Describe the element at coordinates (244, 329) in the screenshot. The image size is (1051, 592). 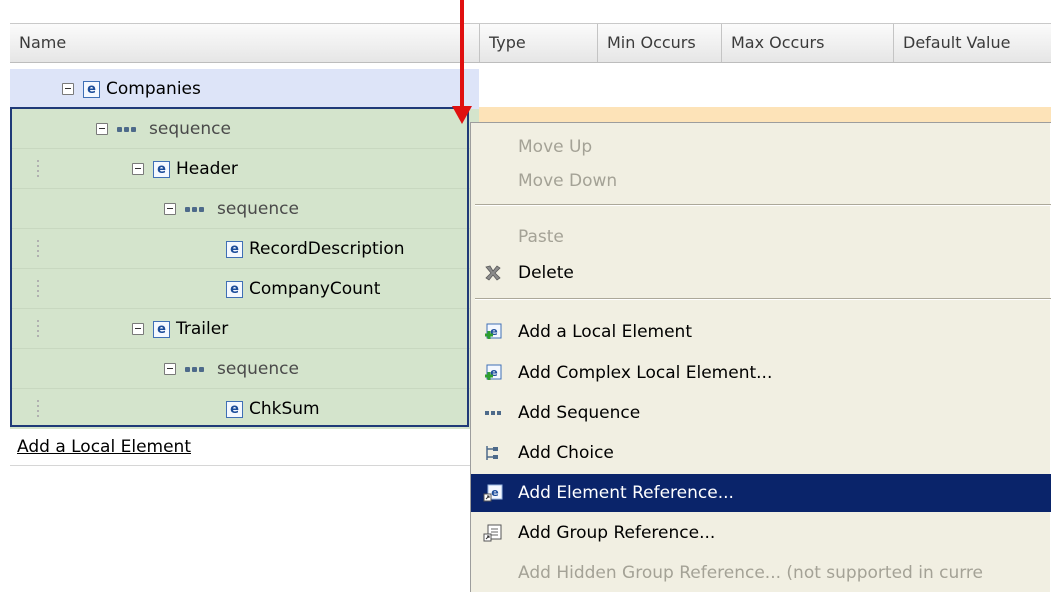
I see `tree-row-trailer: e Trailer` at that location.